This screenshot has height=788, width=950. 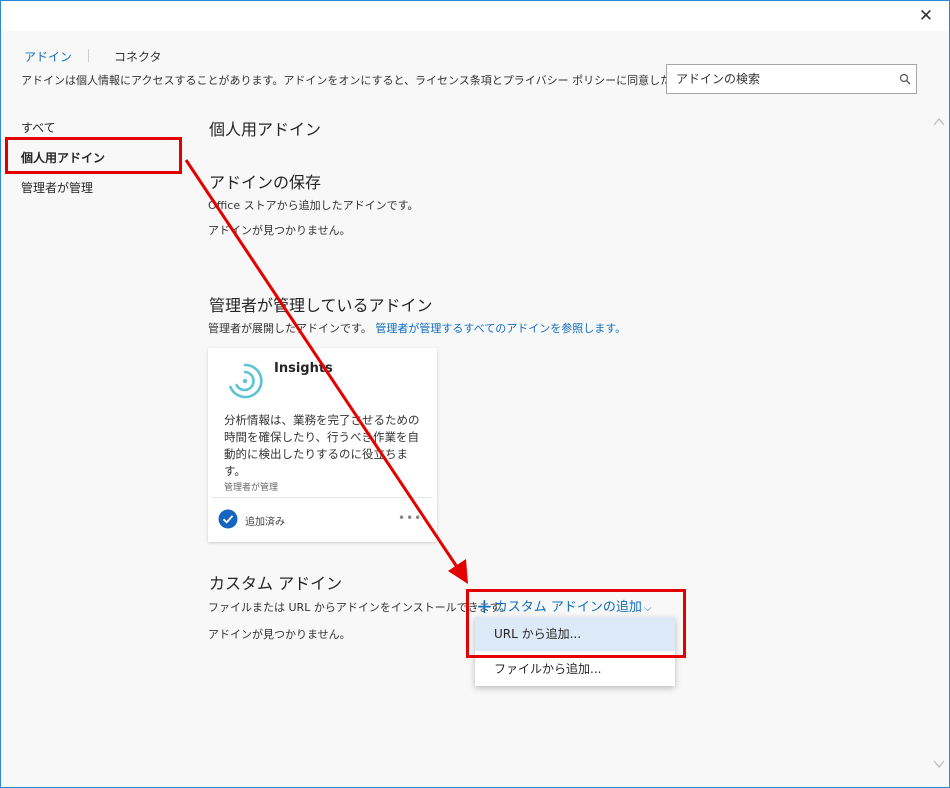 I want to click on chevron-down-icon: ⌵, so click(x=647, y=608).